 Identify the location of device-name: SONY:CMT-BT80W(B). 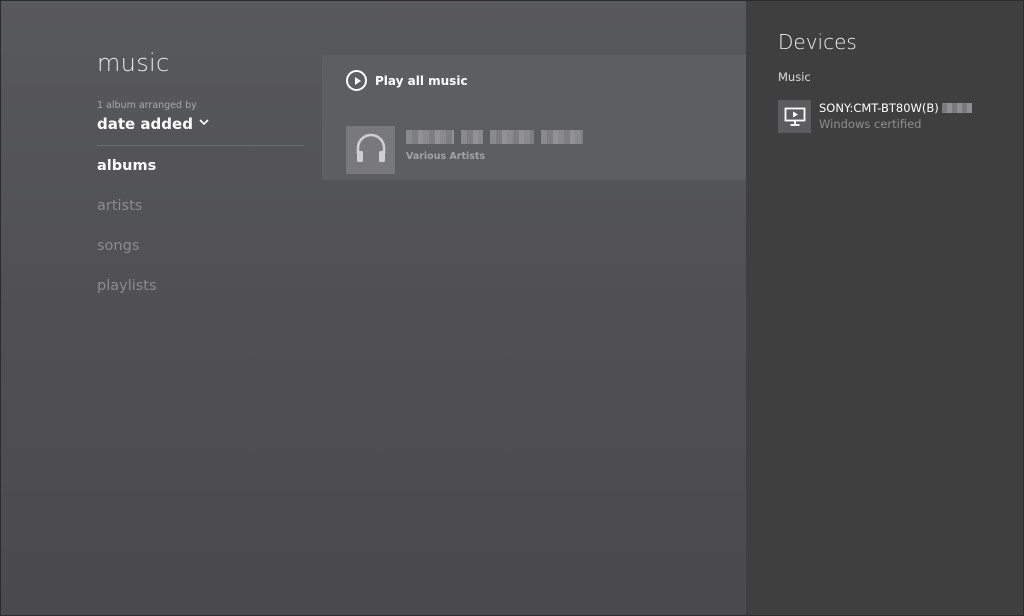
(879, 108).